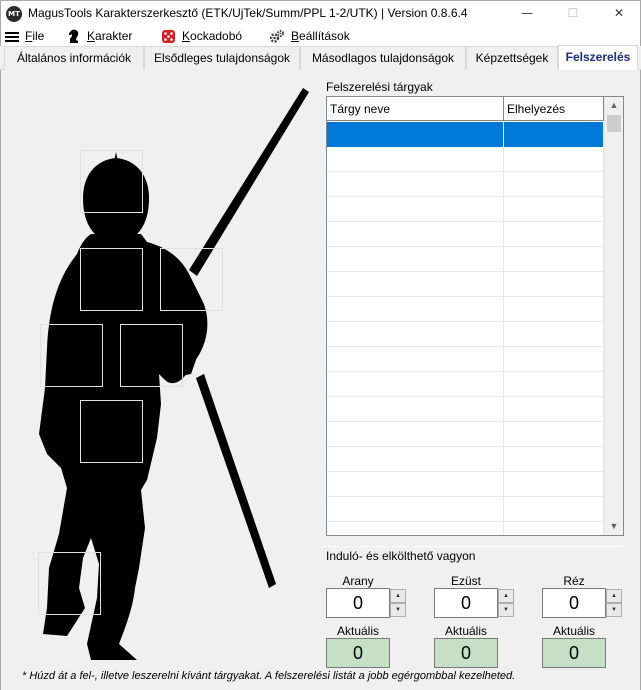  I want to click on hamburger-icon, so click(12, 36).